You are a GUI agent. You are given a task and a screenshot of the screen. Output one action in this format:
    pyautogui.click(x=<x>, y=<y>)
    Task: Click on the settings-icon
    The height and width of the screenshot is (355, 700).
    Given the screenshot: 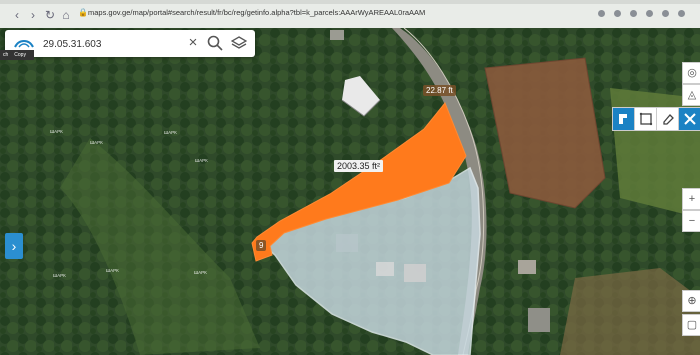 What is the action you would take?
    pyautogui.click(x=681, y=13)
    